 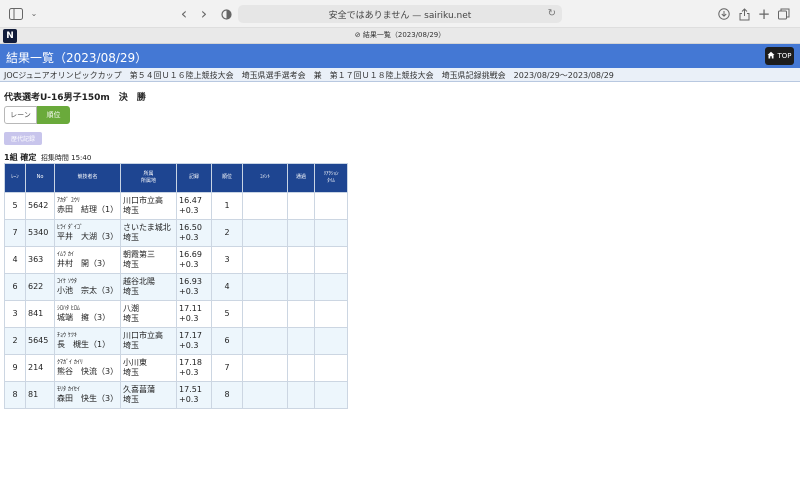 What do you see at coordinates (53, 115) in the screenshot?
I see `rank-order-button: 順位` at bounding box center [53, 115].